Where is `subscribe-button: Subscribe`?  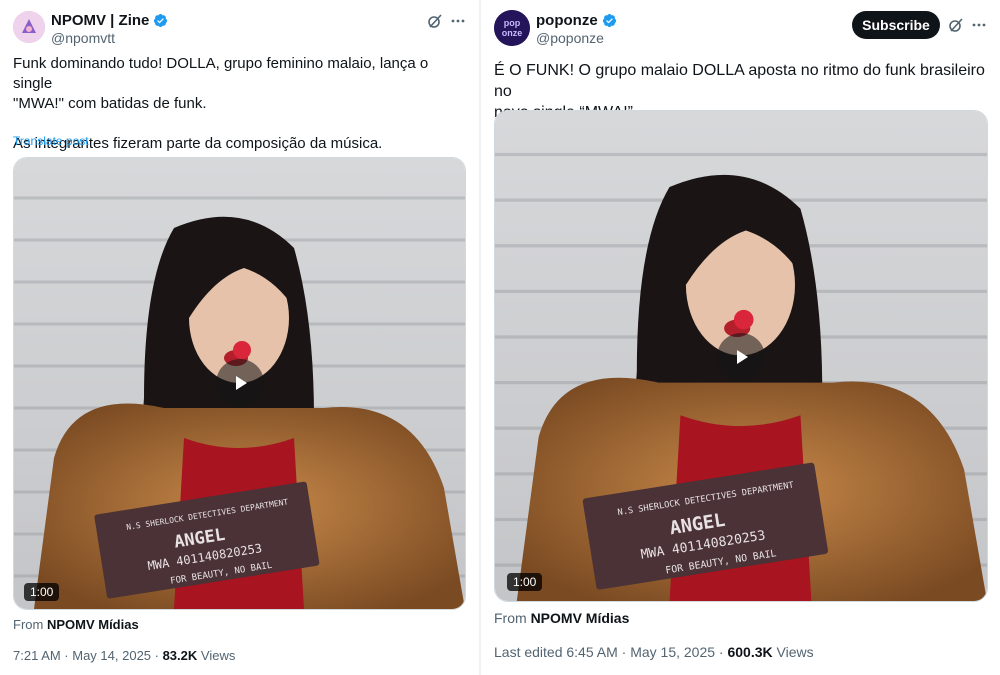
subscribe-button: Subscribe is located at coordinates (896, 25).